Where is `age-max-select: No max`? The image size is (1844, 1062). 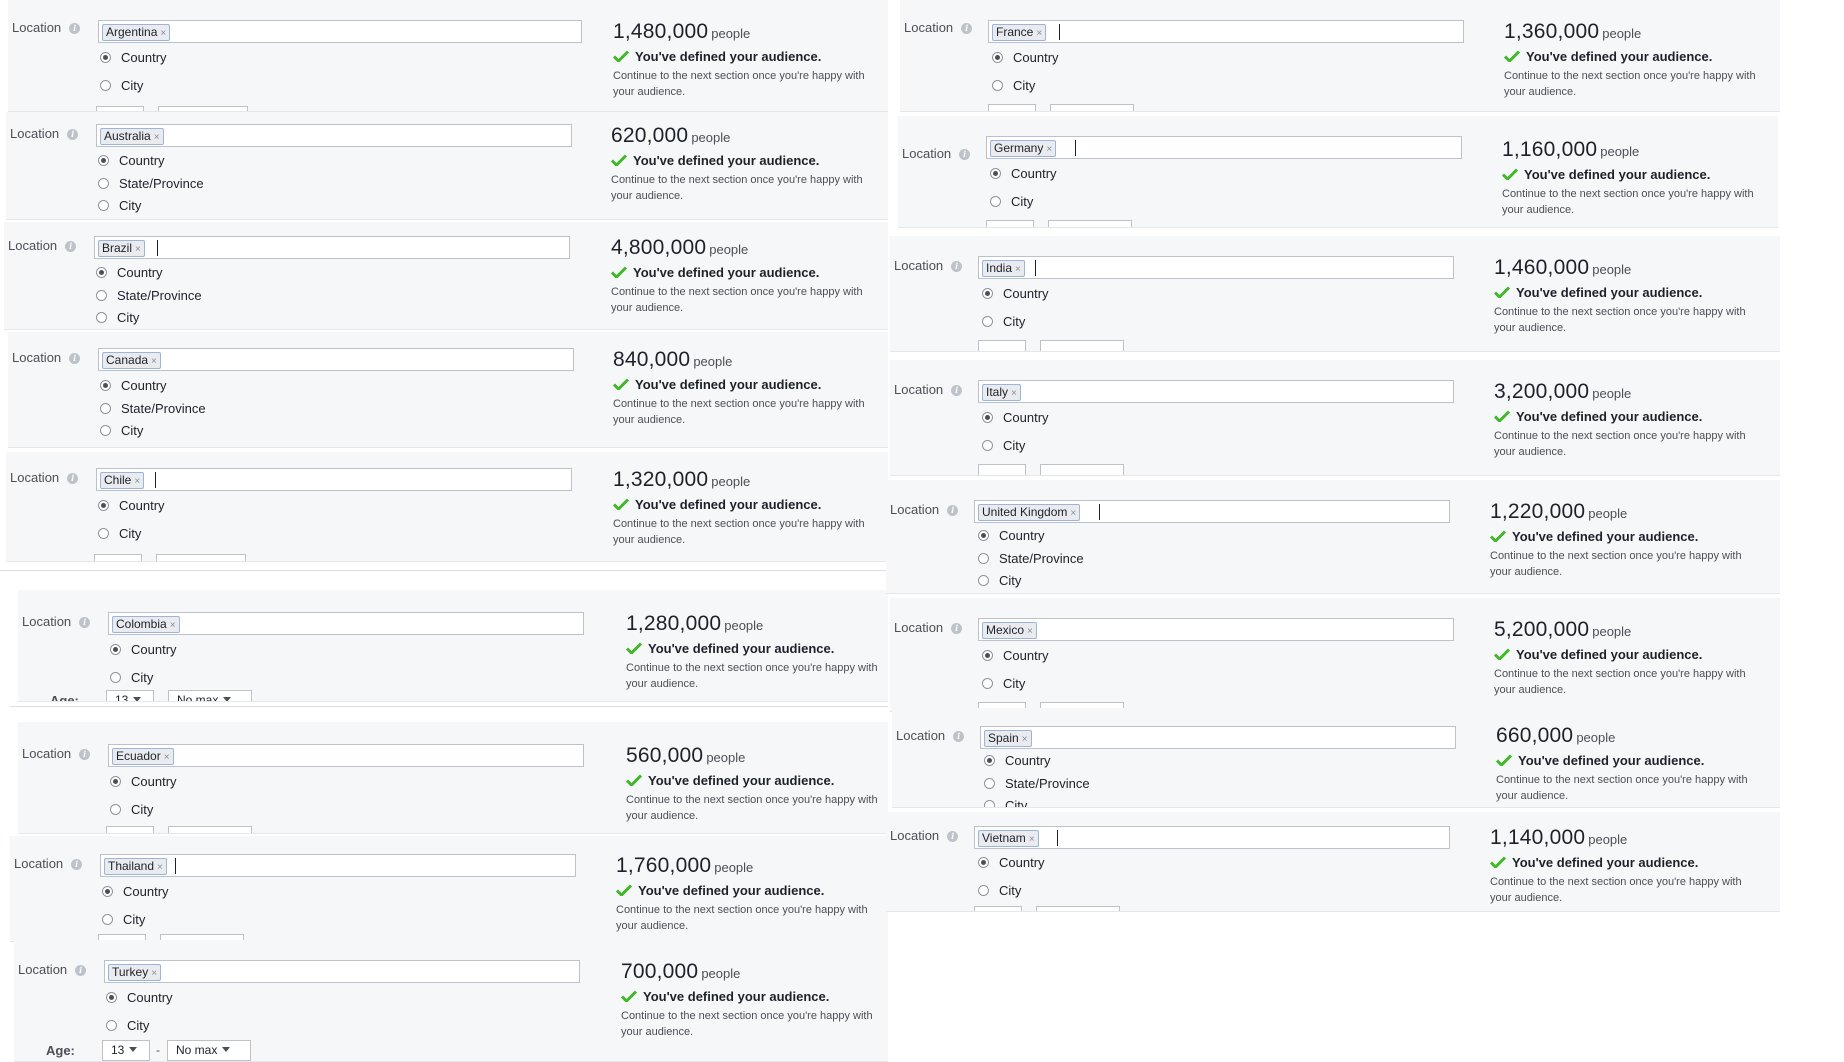
age-max-select: No max is located at coordinates (209, 1050).